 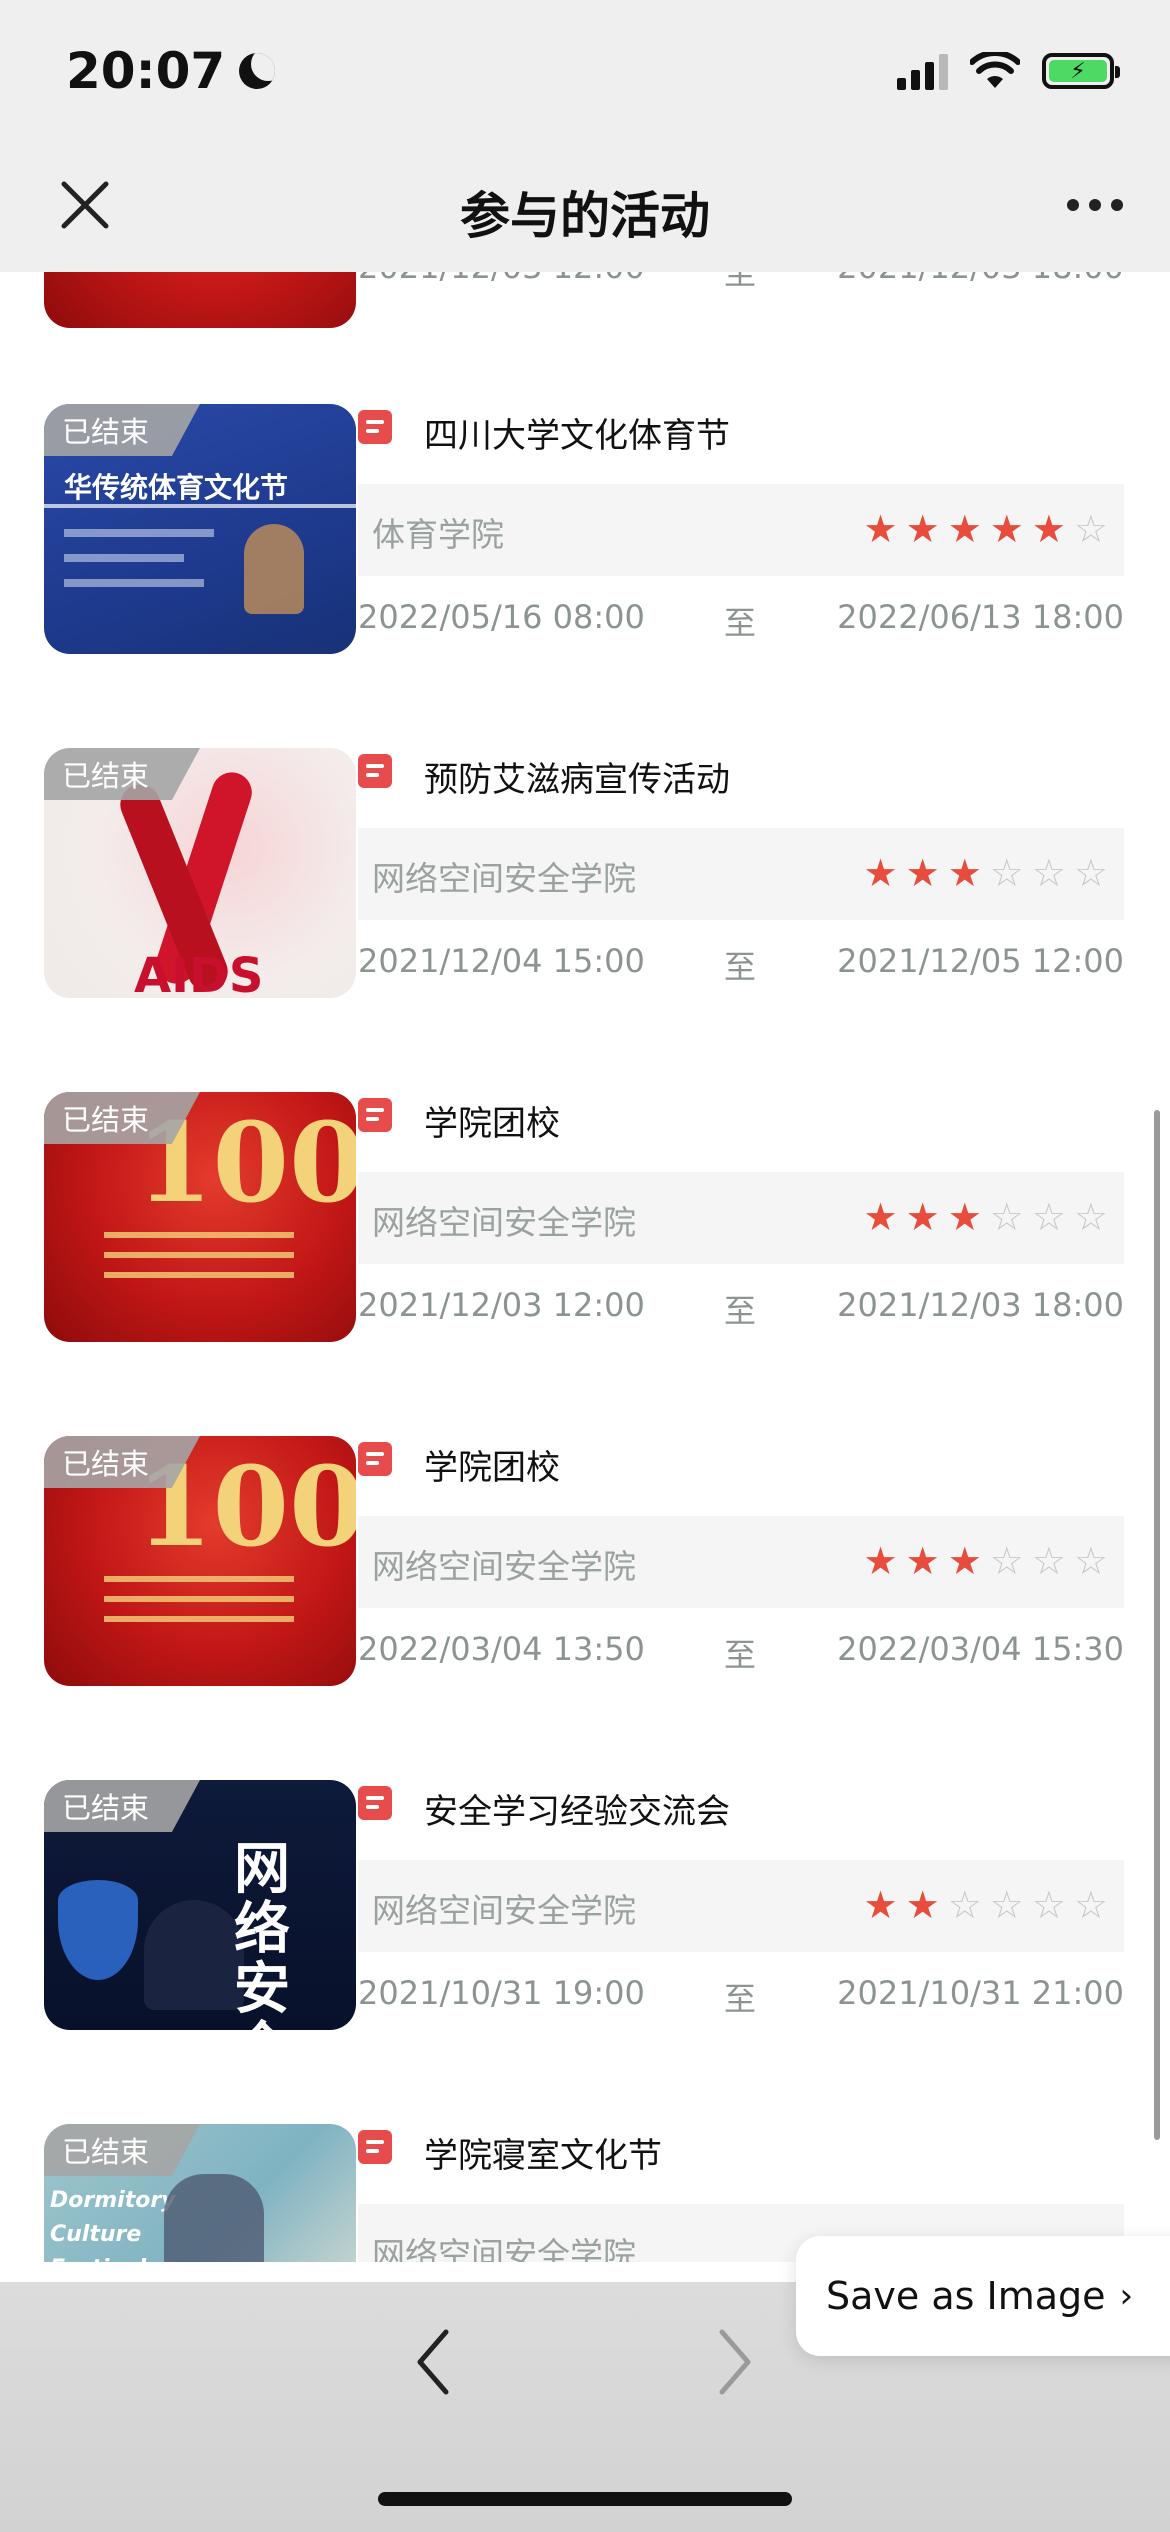 What do you see at coordinates (1073, 205) in the screenshot?
I see `more-icon` at bounding box center [1073, 205].